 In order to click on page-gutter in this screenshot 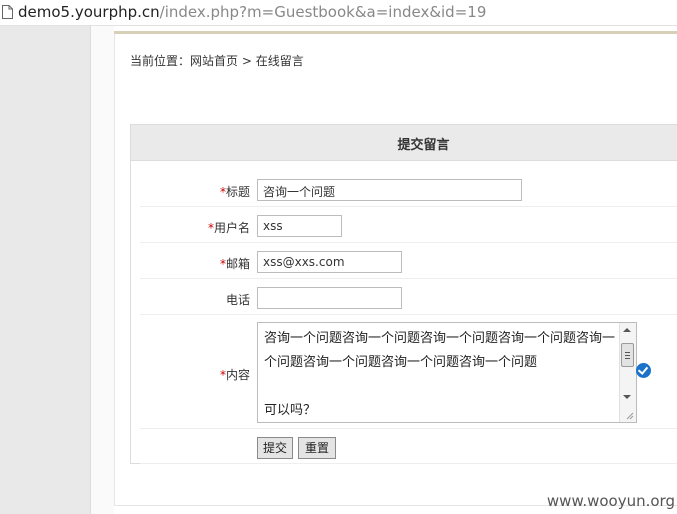, I will do `click(45, 270)`.